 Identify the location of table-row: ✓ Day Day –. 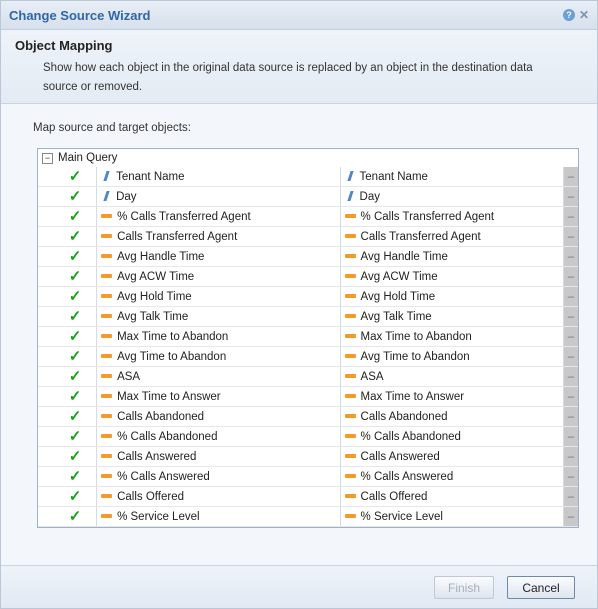
(308, 196).